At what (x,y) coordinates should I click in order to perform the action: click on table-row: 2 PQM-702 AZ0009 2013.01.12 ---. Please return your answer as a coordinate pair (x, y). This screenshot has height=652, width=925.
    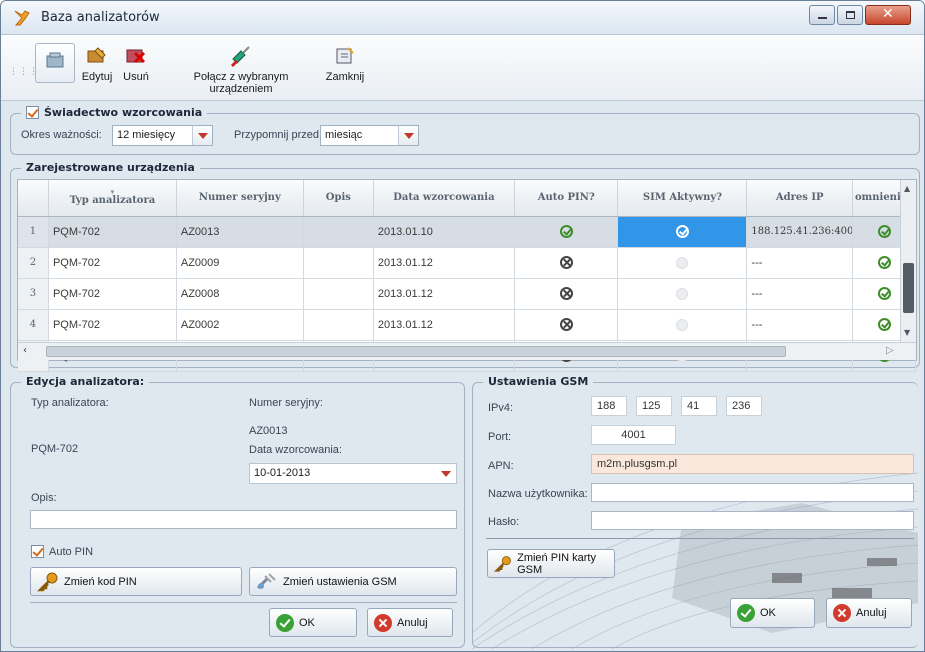
    Looking at the image, I should click on (467, 263).